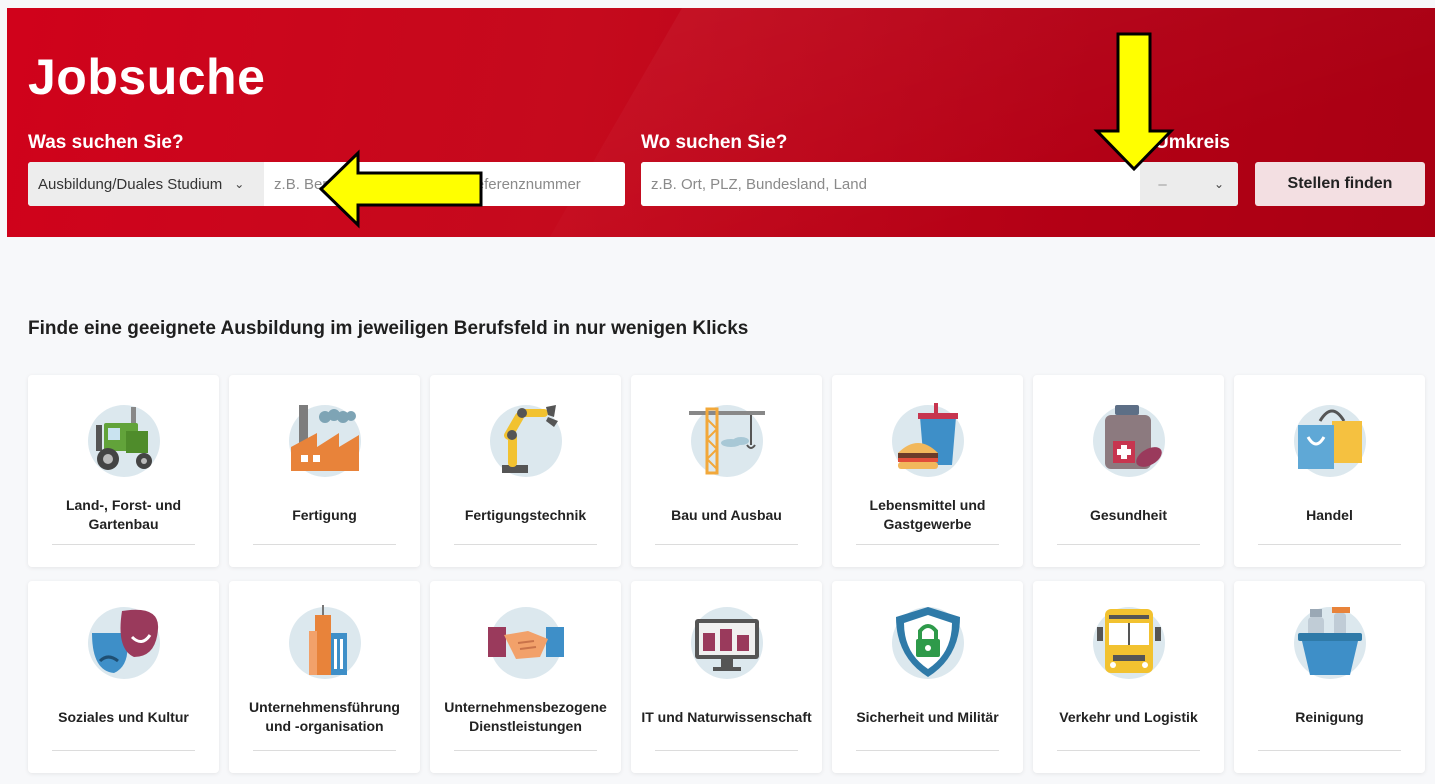 The width and height of the screenshot is (1435, 784). What do you see at coordinates (324, 716) in the screenshot?
I see `category-label: Unternehmensführung und -organisation` at bounding box center [324, 716].